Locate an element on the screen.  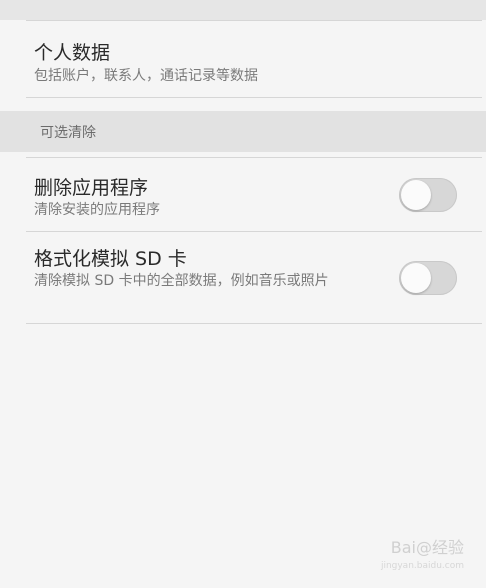
format-sd-title: 格式化模拟 SD 卡 is located at coordinates (110, 259).